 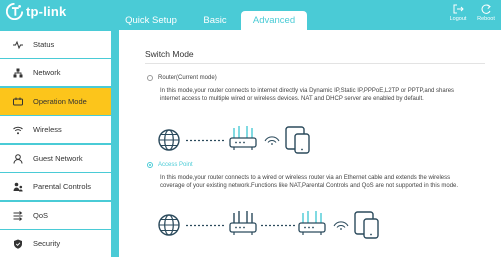 I want to click on sidebar-item-operation-mode: Operation Mode, so click(x=55, y=101).